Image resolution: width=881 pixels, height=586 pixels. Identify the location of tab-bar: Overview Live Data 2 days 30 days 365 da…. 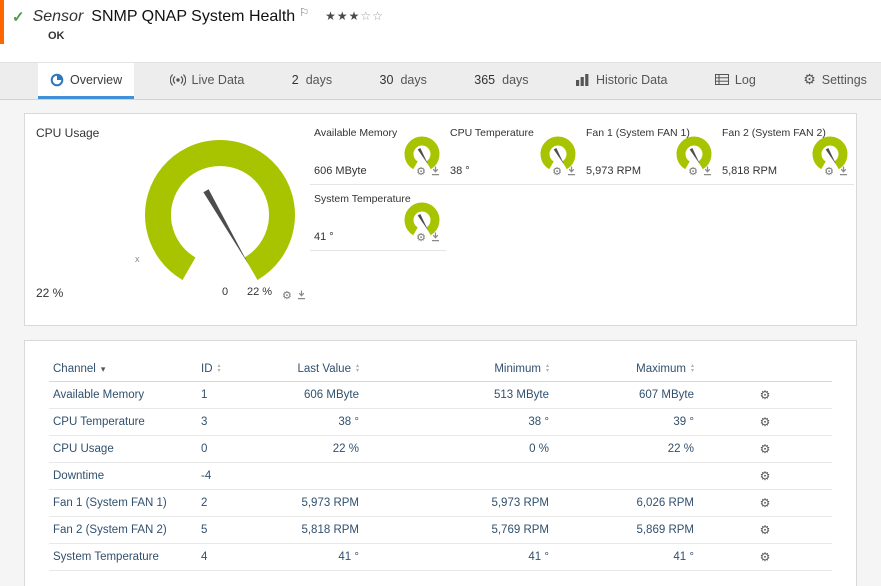
(440, 81).